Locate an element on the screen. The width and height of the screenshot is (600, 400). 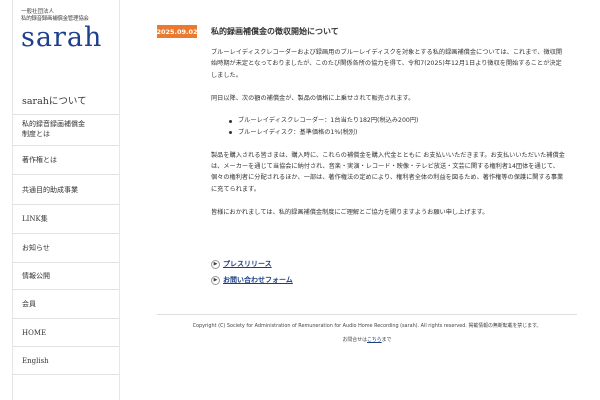
sidebar-item-grants: 共通目的助成事業 is located at coordinates (66, 190).